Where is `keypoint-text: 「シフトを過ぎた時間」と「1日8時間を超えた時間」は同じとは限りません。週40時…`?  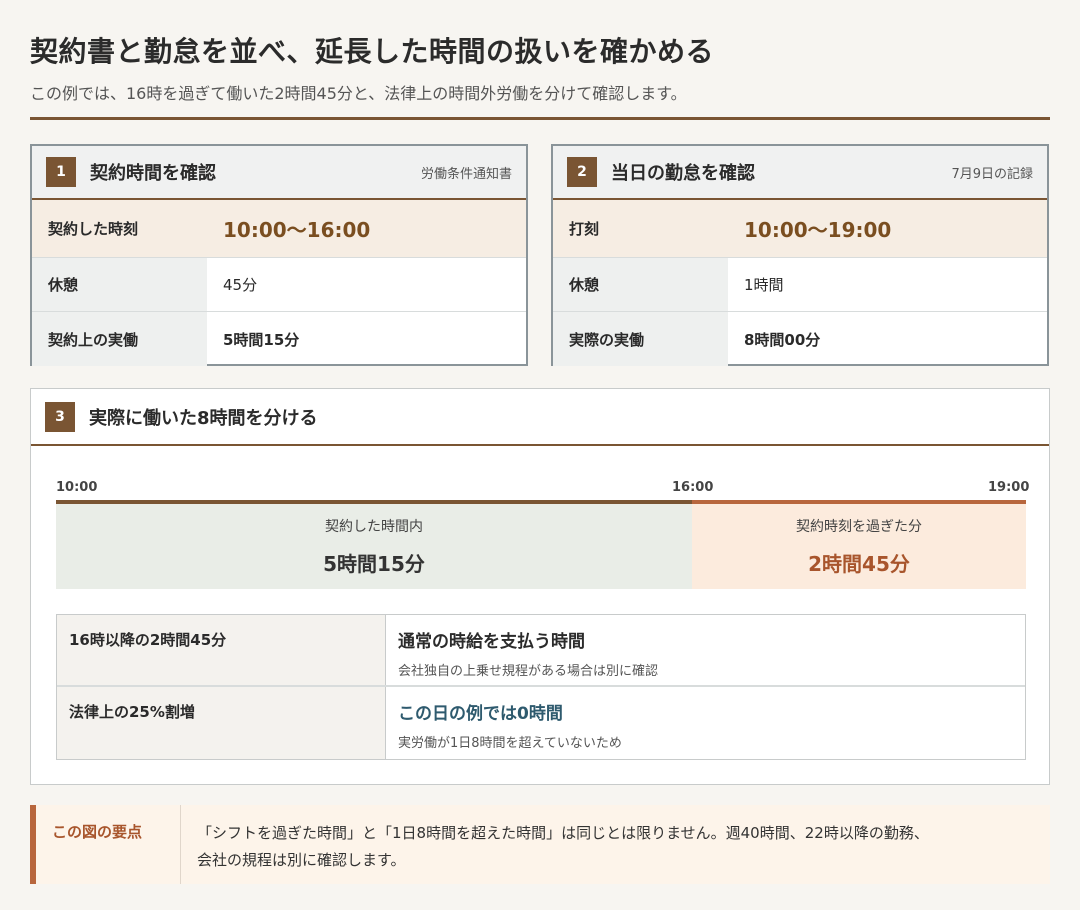 keypoint-text: 「シフトを過ぎた時間」と「1日8時間を超えた時間」は同じとは限りません。週40時… is located at coordinates (615, 844).